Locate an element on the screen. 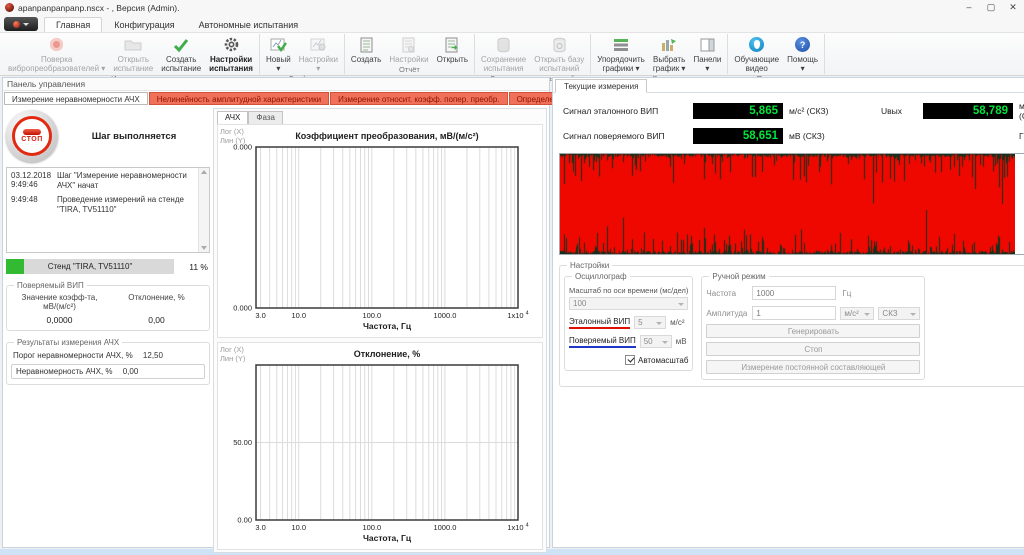 Image resolution: width=1024 pixels, height=555 pixels. reference-vip-label: Эталонный ВИП is located at coordinates (600, 323).